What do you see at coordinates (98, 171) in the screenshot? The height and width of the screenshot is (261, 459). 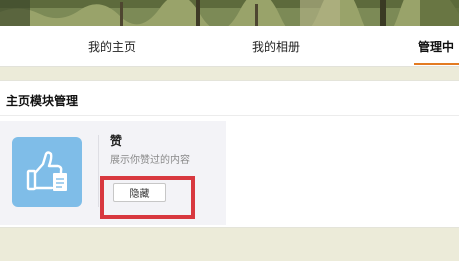 I see `card-divider` at bounding box center [98, 171].